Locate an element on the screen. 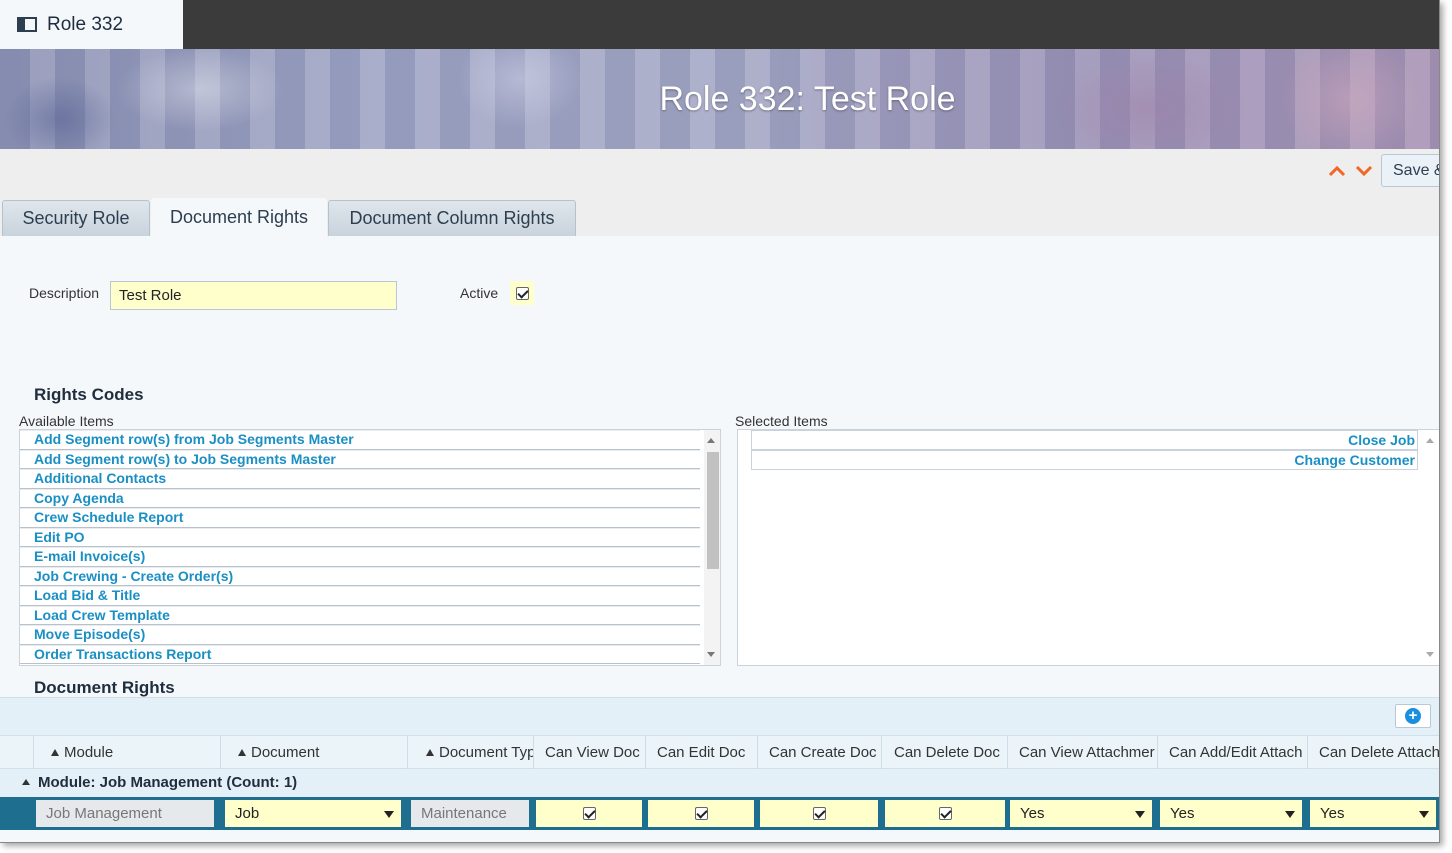 This screenshot has width=1452, height=853. page-banner: Role 332: Test Role is located at coordinates (719, 99).